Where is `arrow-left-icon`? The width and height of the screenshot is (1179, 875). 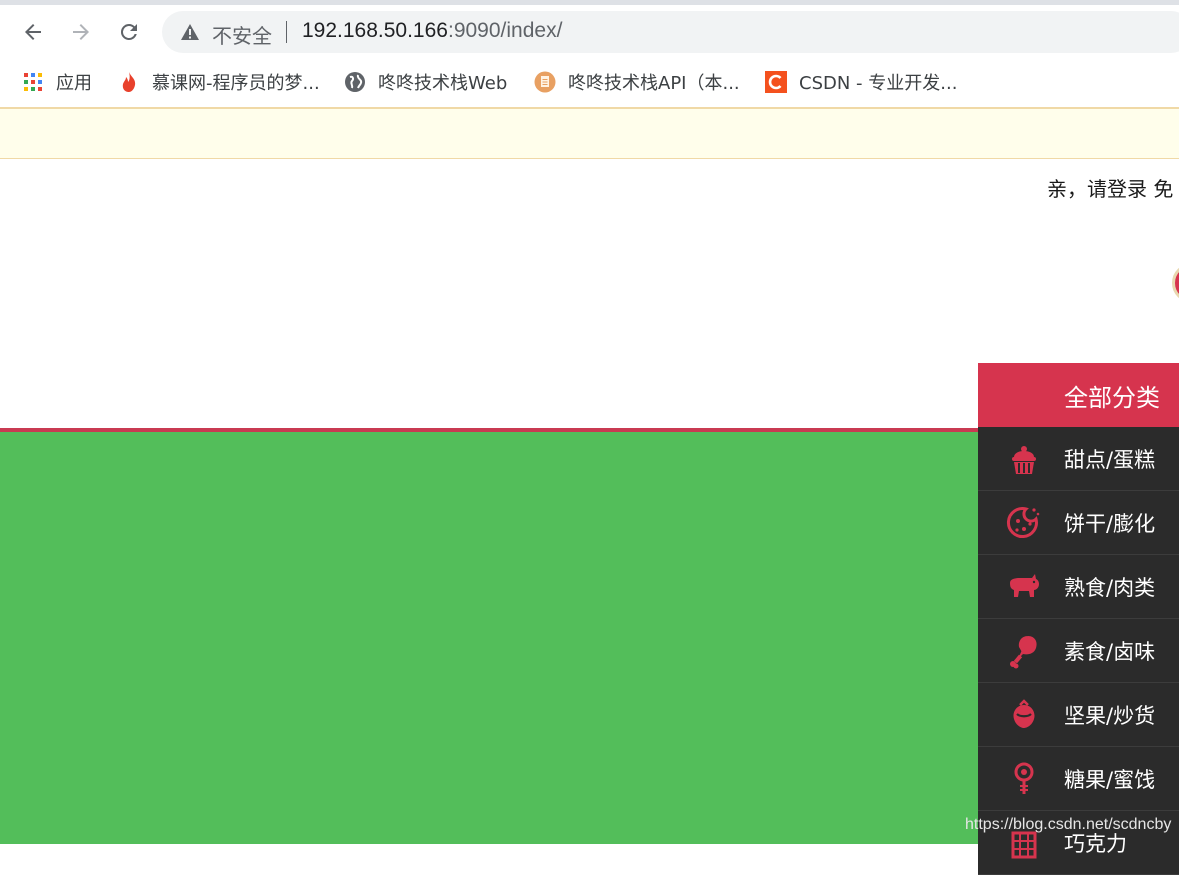
arrow-left-icon is located at coordinates (33, 32).